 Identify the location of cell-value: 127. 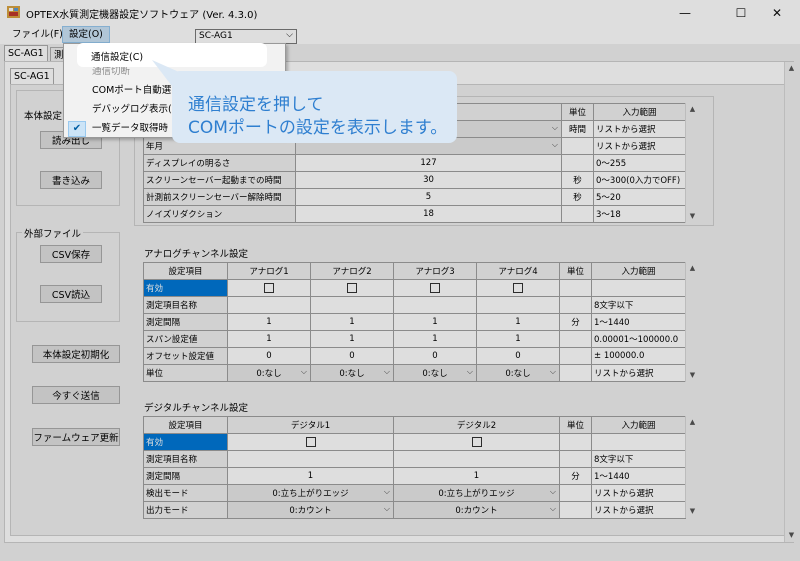
(428, 163).